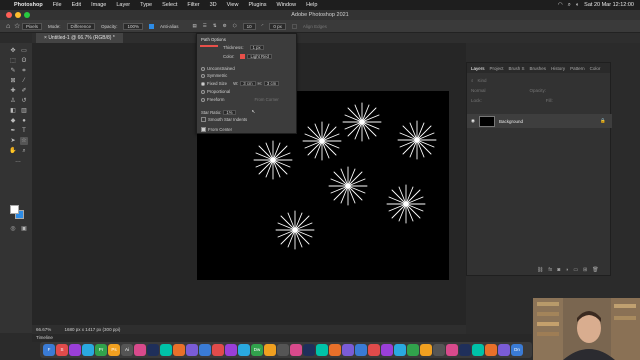  What do you see at coordinates (24, 121) in the screenshot?
I see `dodge-tool-icon: ●` at bounding box center [24, 121].